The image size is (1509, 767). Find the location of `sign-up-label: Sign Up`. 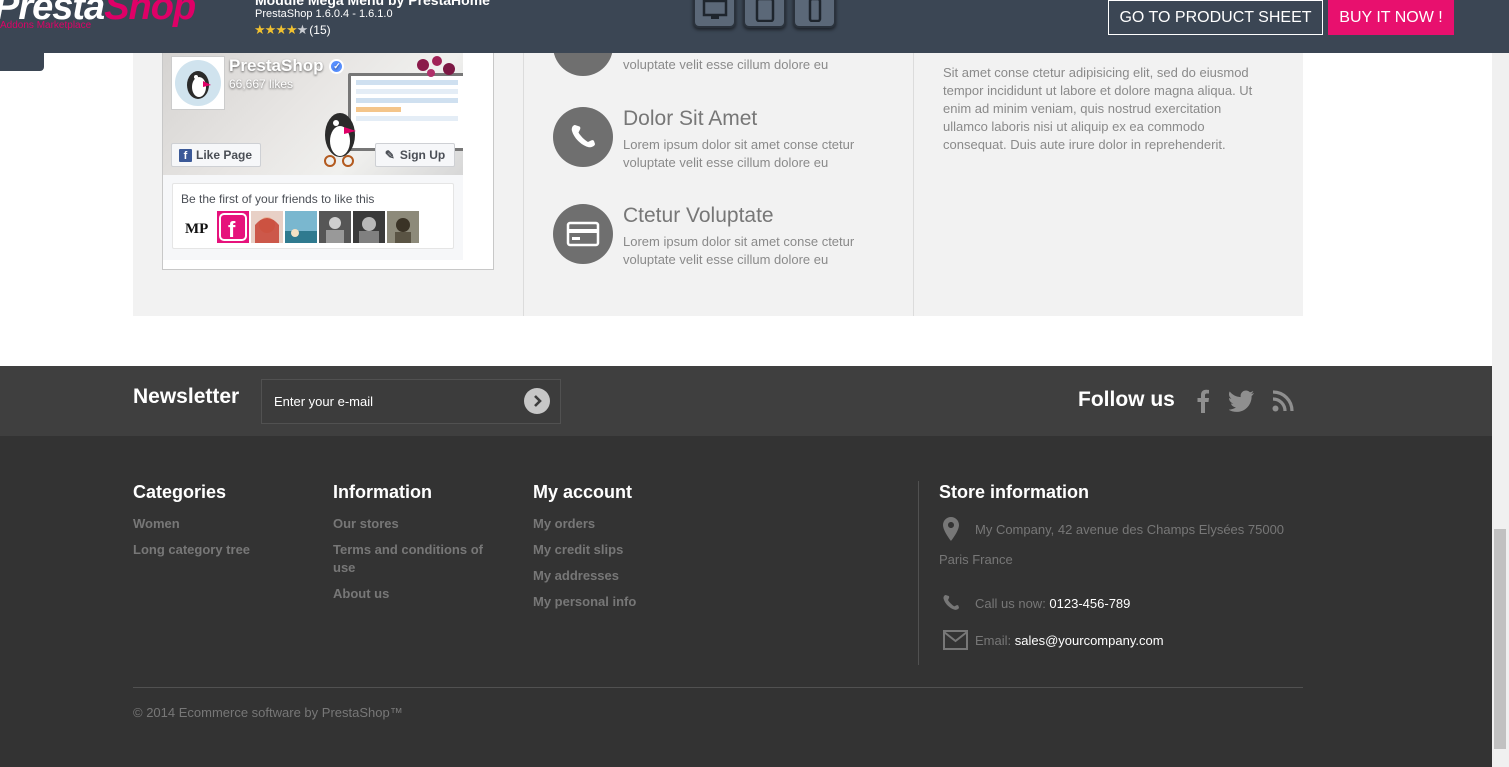

sign-up-label: Sign Up is located at coordinates (422, 155).